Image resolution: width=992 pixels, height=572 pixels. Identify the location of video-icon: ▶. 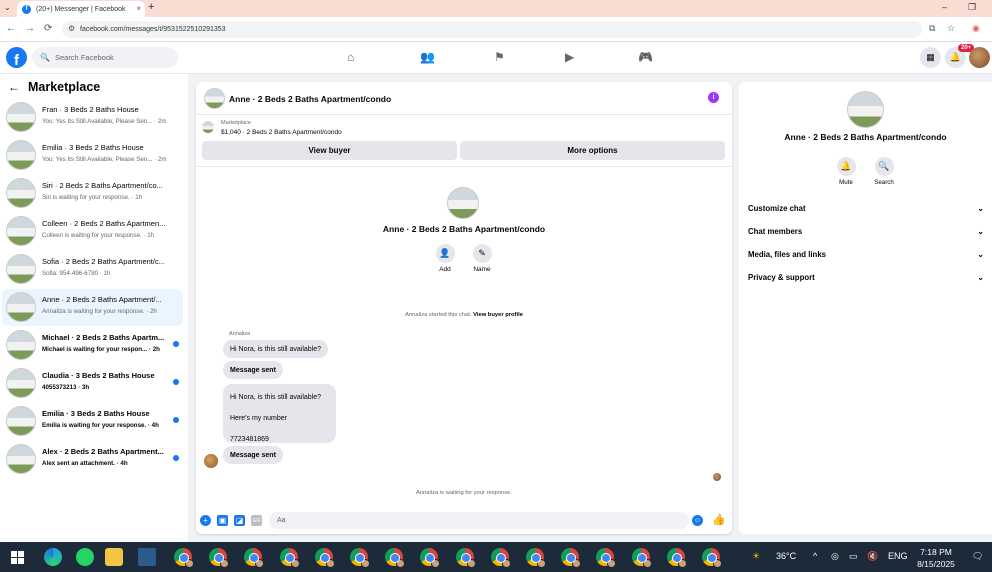
(569, 57).